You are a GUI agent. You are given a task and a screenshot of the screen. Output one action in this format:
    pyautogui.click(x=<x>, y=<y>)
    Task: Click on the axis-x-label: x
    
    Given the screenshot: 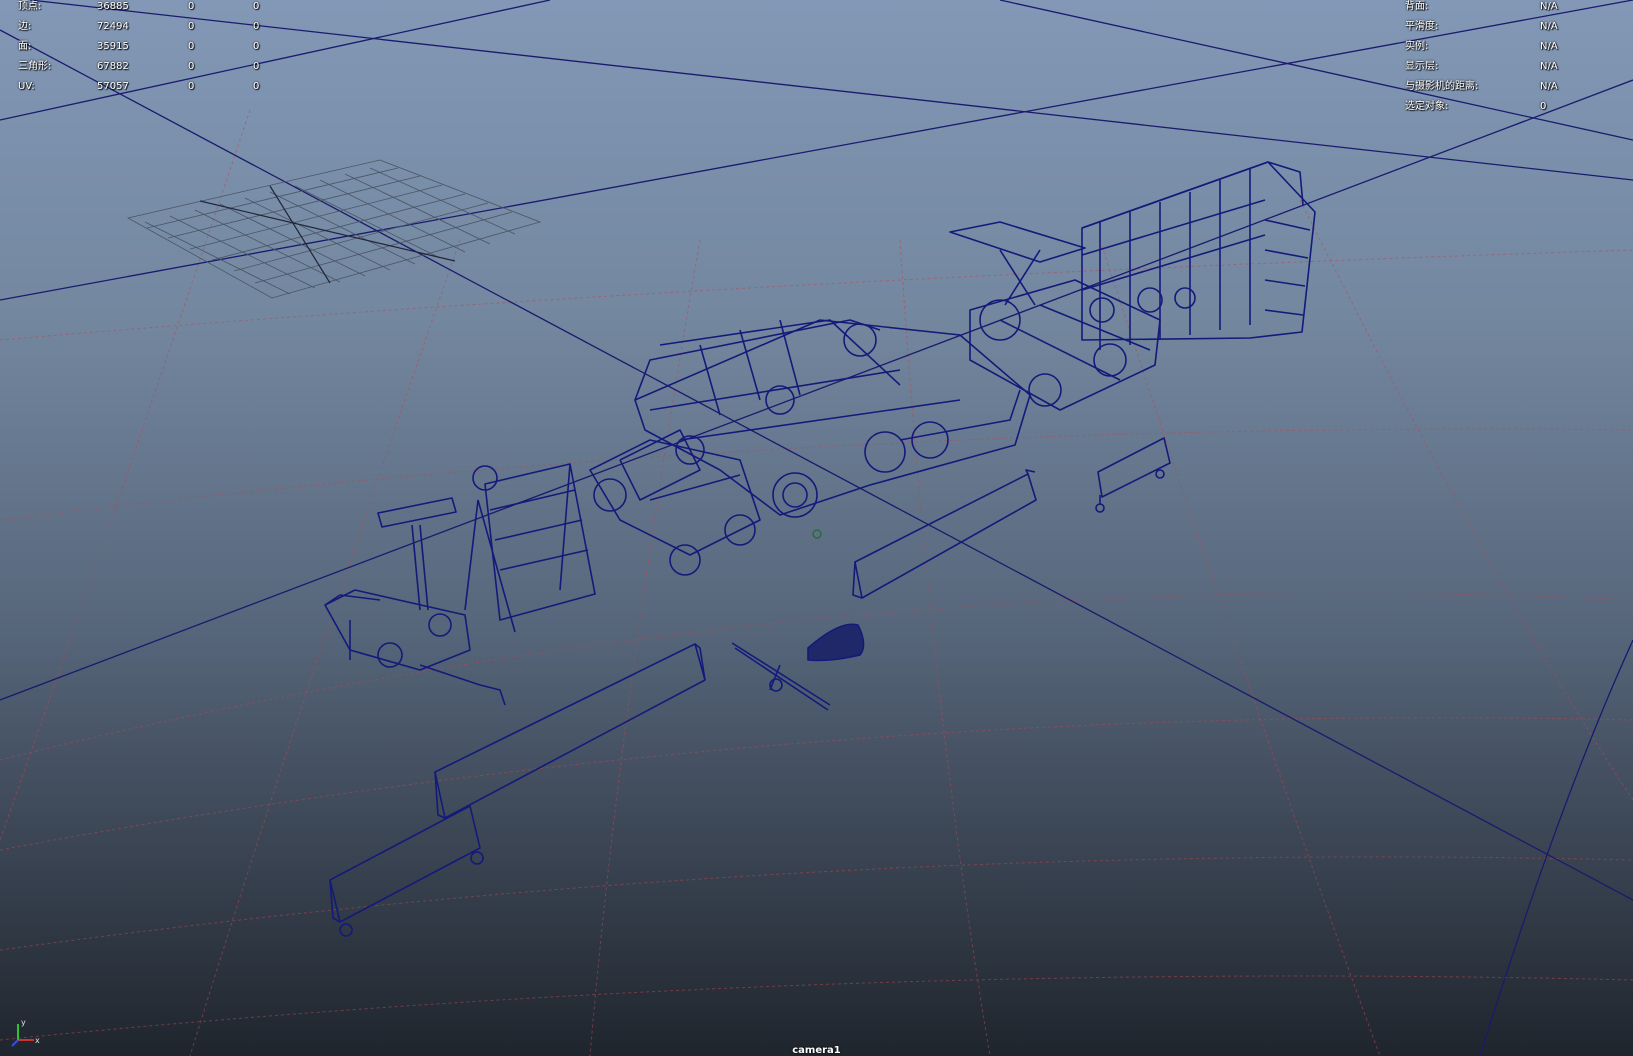 What is the action you would take?
    pyautogui.click(x=37, y=1040)
    